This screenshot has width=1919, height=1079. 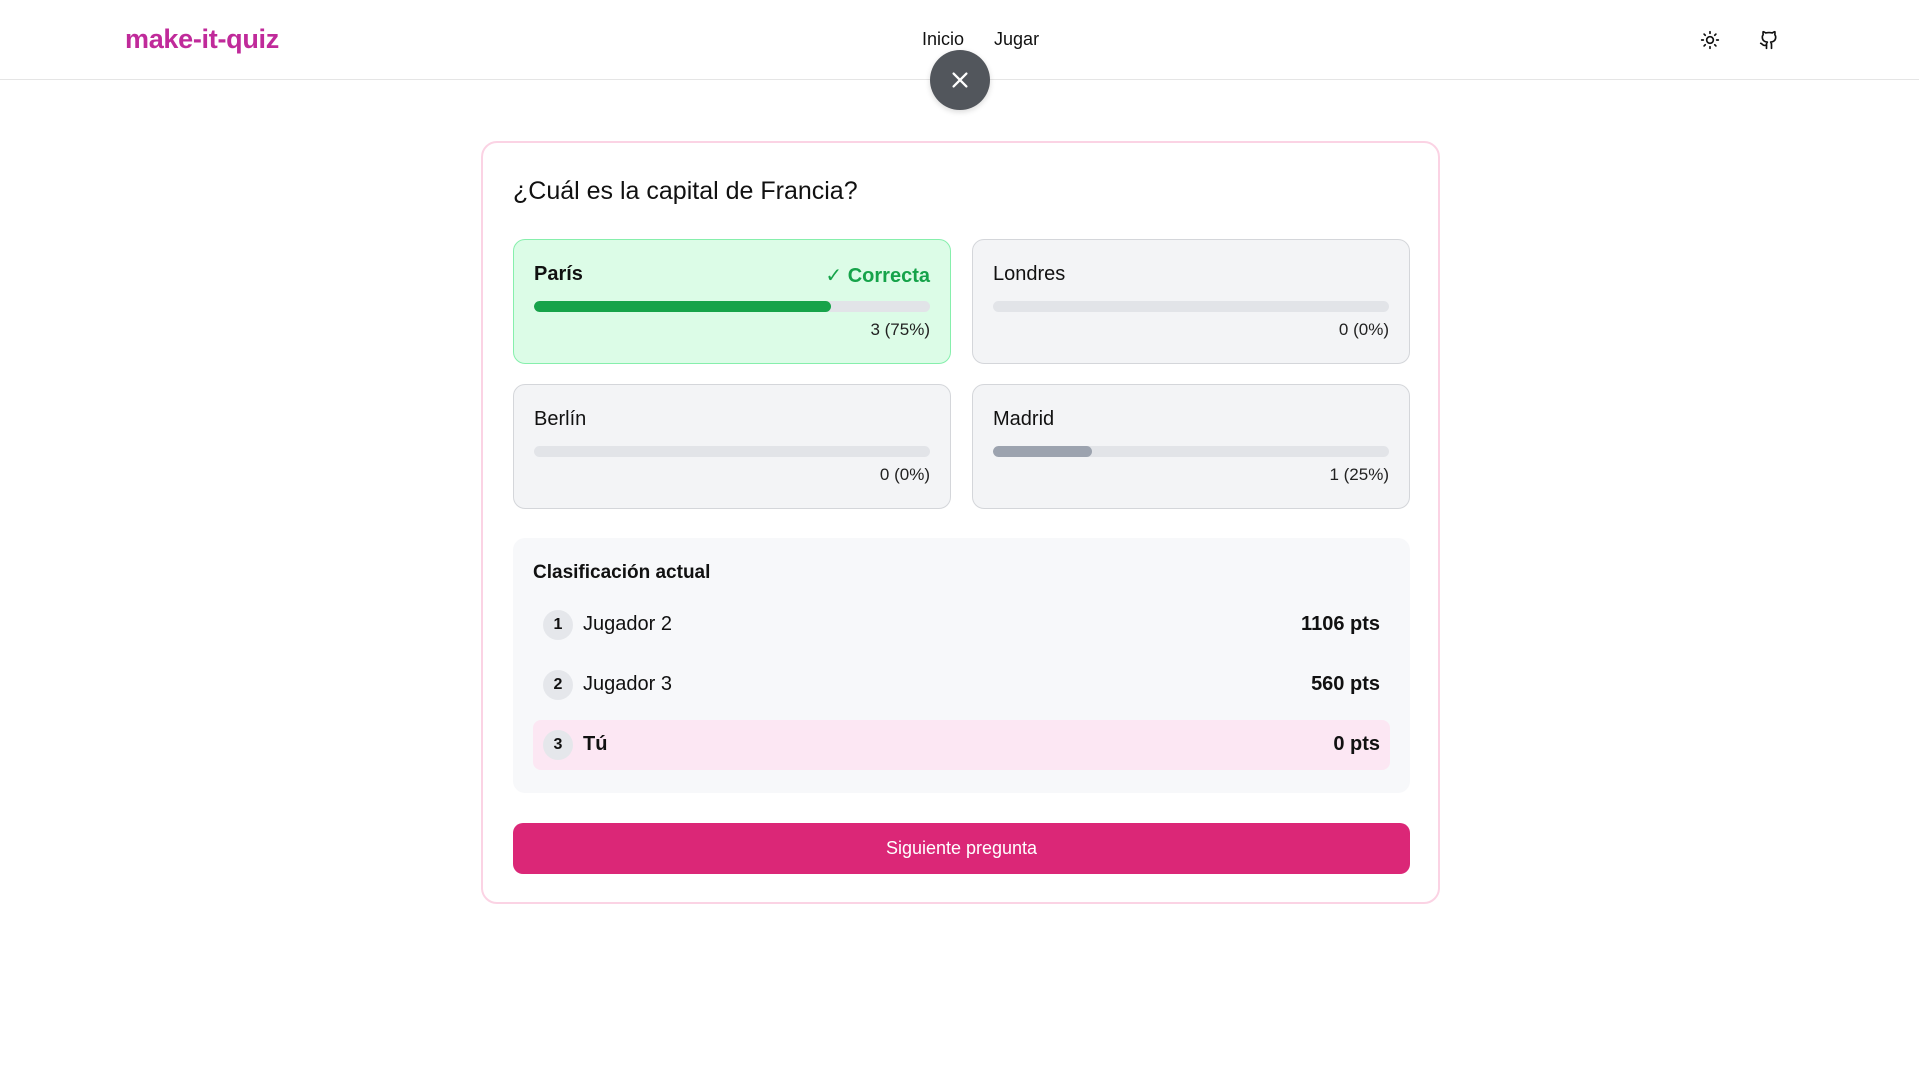 I want to click on player-points: 560 pts, so click(x=1345, y=684).